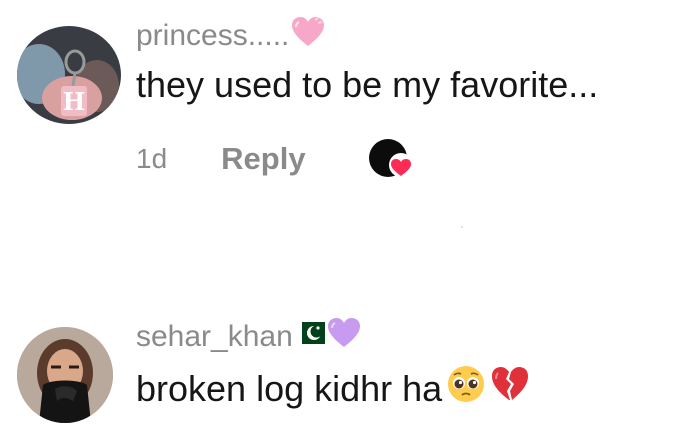 The height and width of the screenshot is (428, 678). I want to click on pakistan-flag-icon, so click(309, 337).